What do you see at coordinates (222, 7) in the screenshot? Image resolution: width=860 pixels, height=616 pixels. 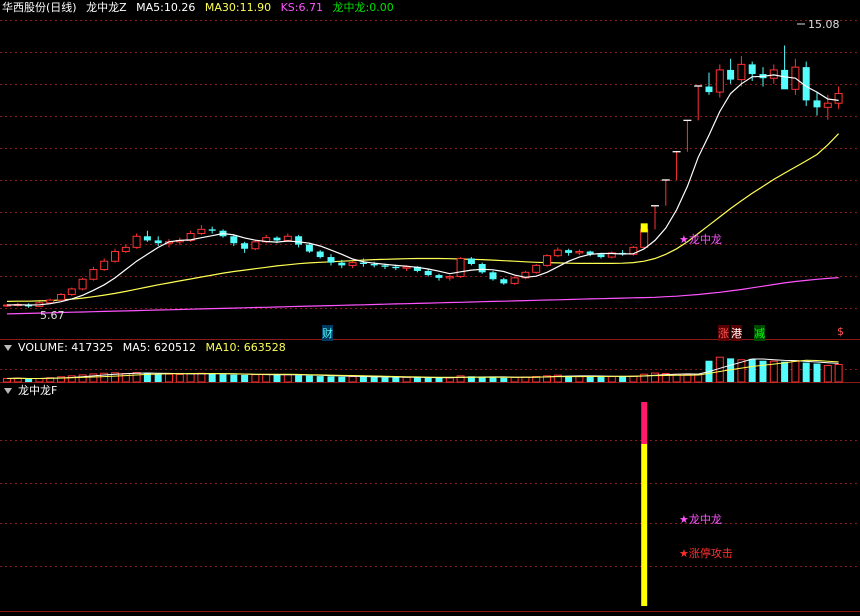 I see `ma30-label: MA30:` at bounding box center [222, 7].